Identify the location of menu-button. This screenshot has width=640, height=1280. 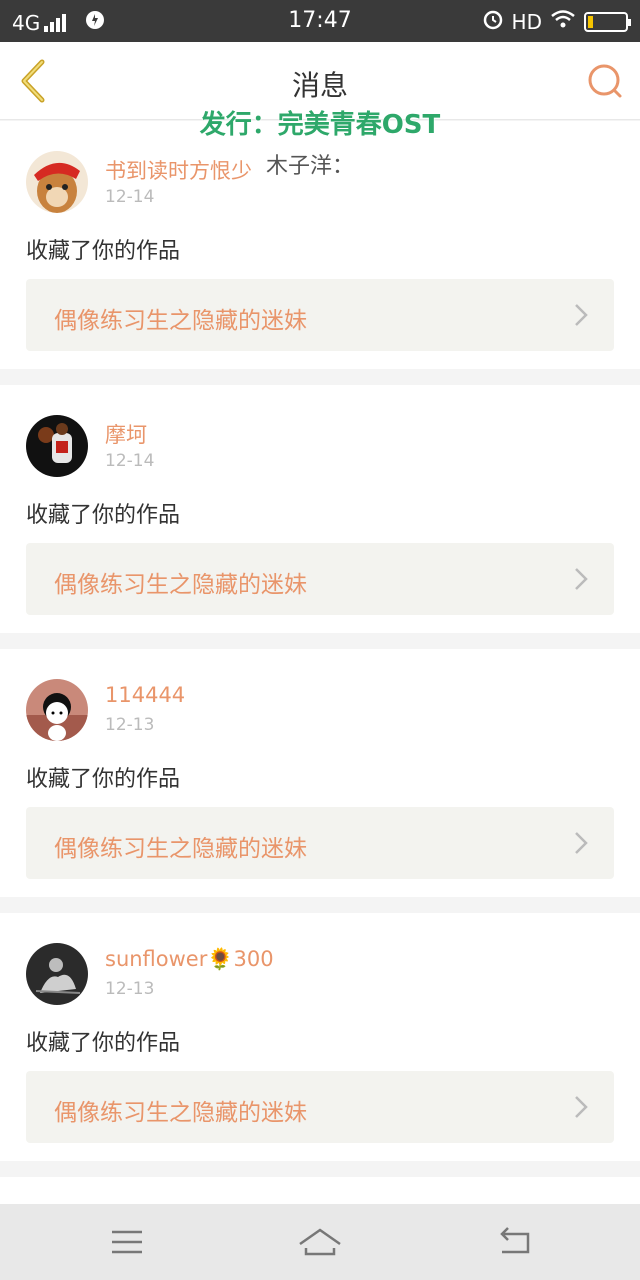
(128, 1242).